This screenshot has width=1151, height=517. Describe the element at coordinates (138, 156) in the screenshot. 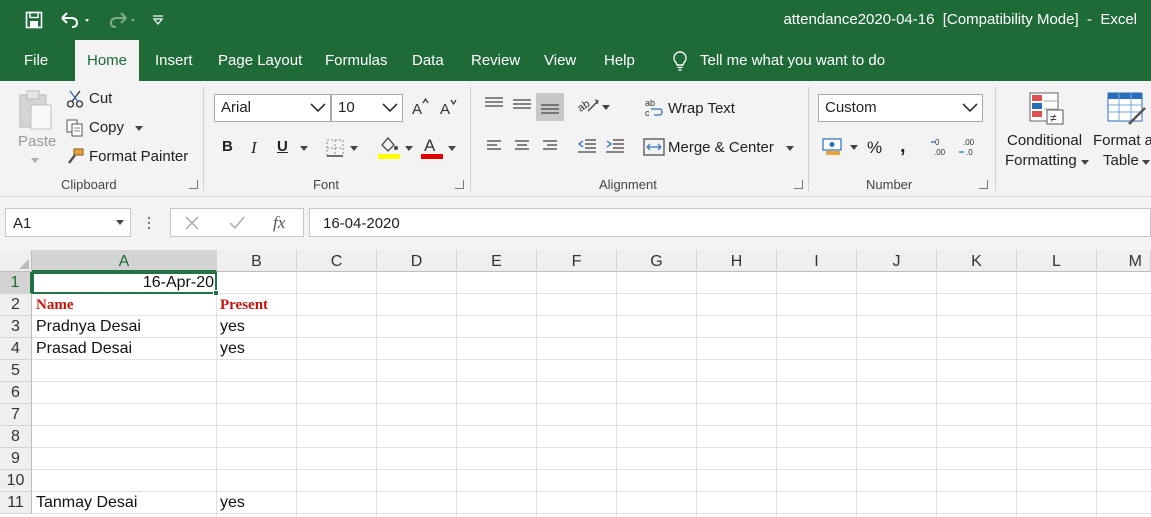

I see `format-painter-button: Format Painter` at that location.